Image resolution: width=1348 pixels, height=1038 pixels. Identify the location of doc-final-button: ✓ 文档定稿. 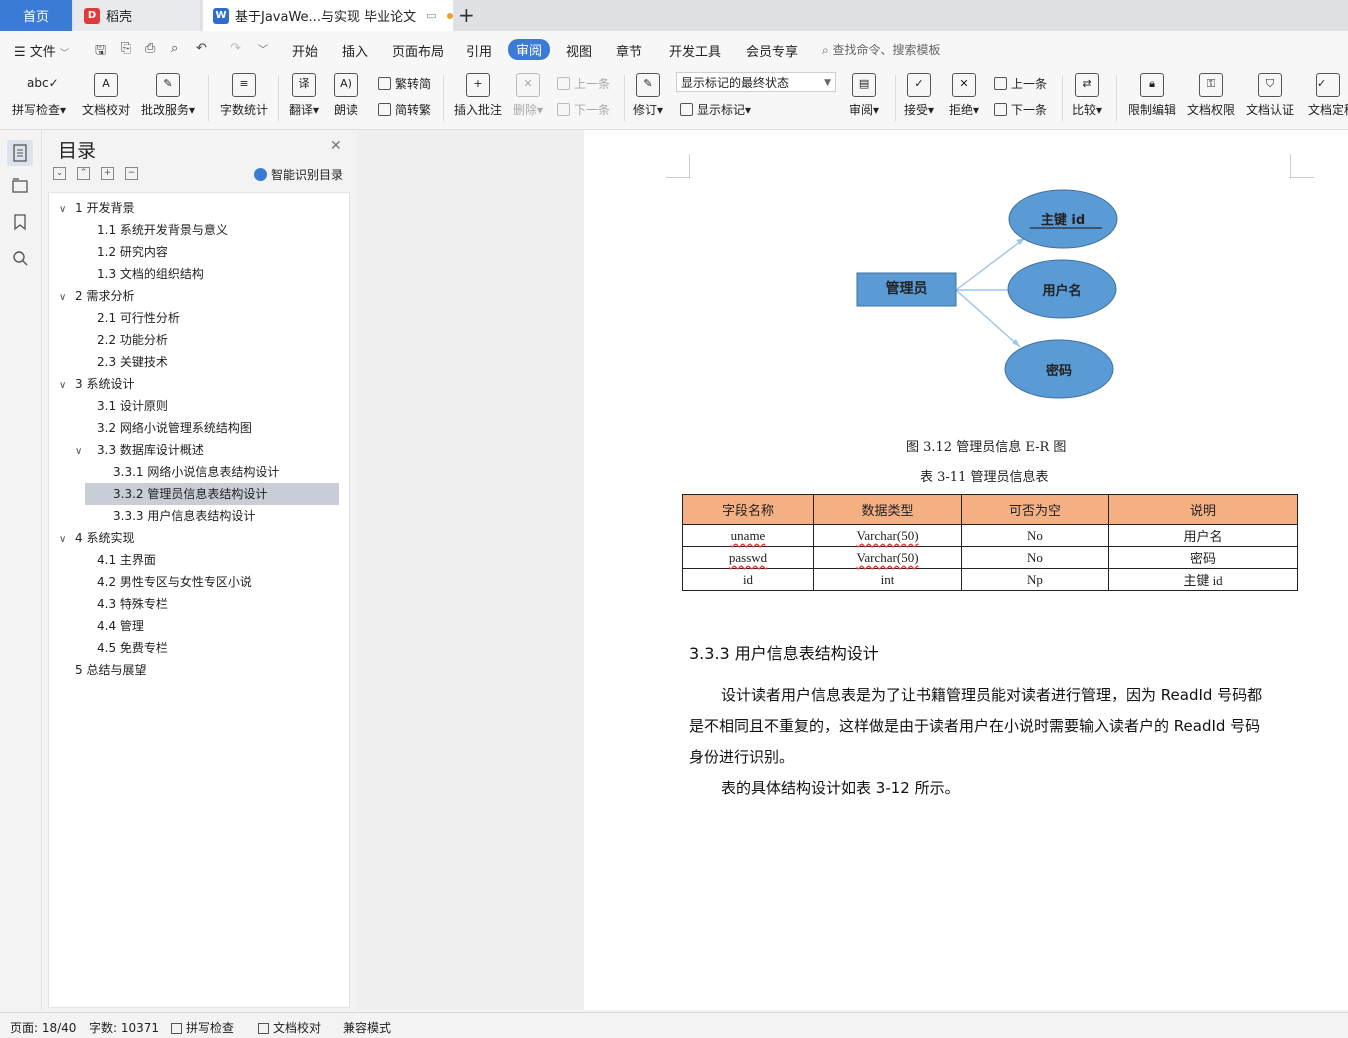
(1328, 95).